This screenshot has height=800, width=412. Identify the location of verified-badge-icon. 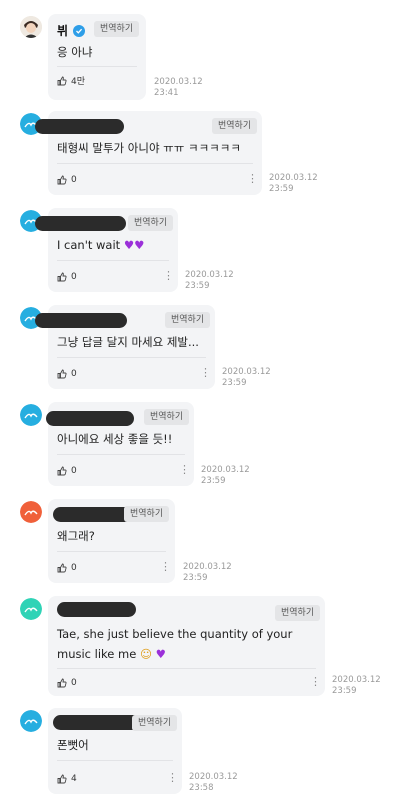
(79, 30).